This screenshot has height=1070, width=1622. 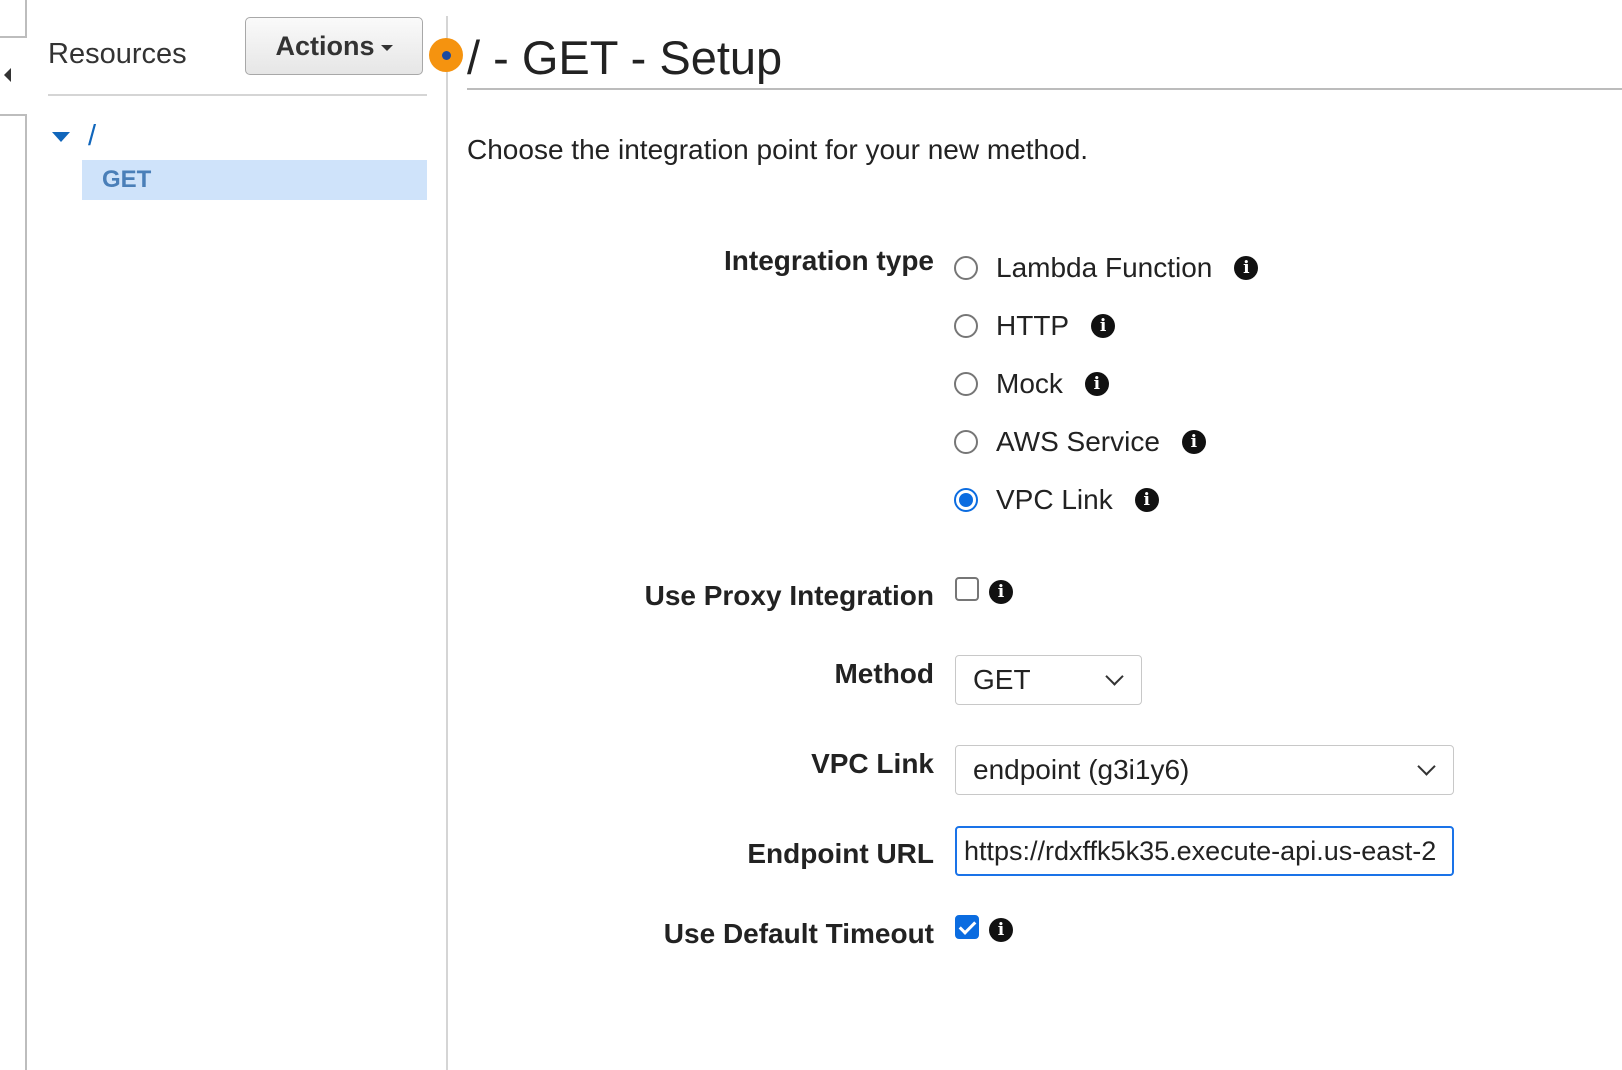 What do you see at coordinates (828, 260) in the screenshot?
I see `integration-type-label: Integration type` at bounding box center [828, 260].